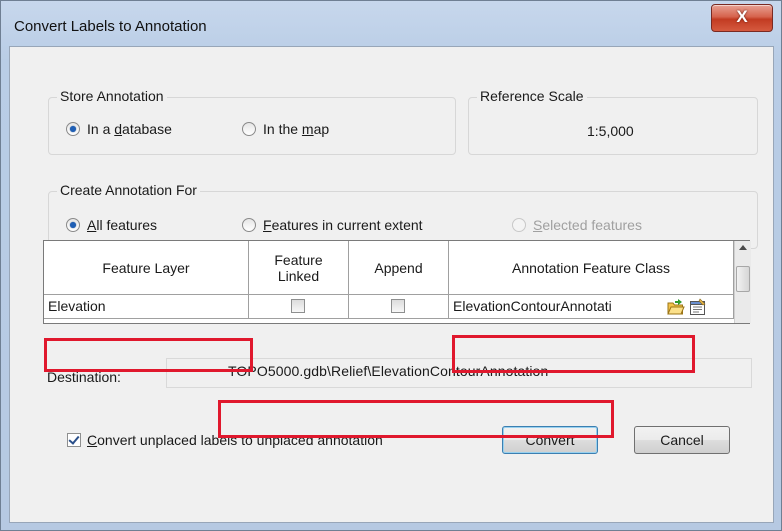 The height and width of the screenshot is (531, 782). I want to click on radio-label-in-database: In a database, so click(129, 129).